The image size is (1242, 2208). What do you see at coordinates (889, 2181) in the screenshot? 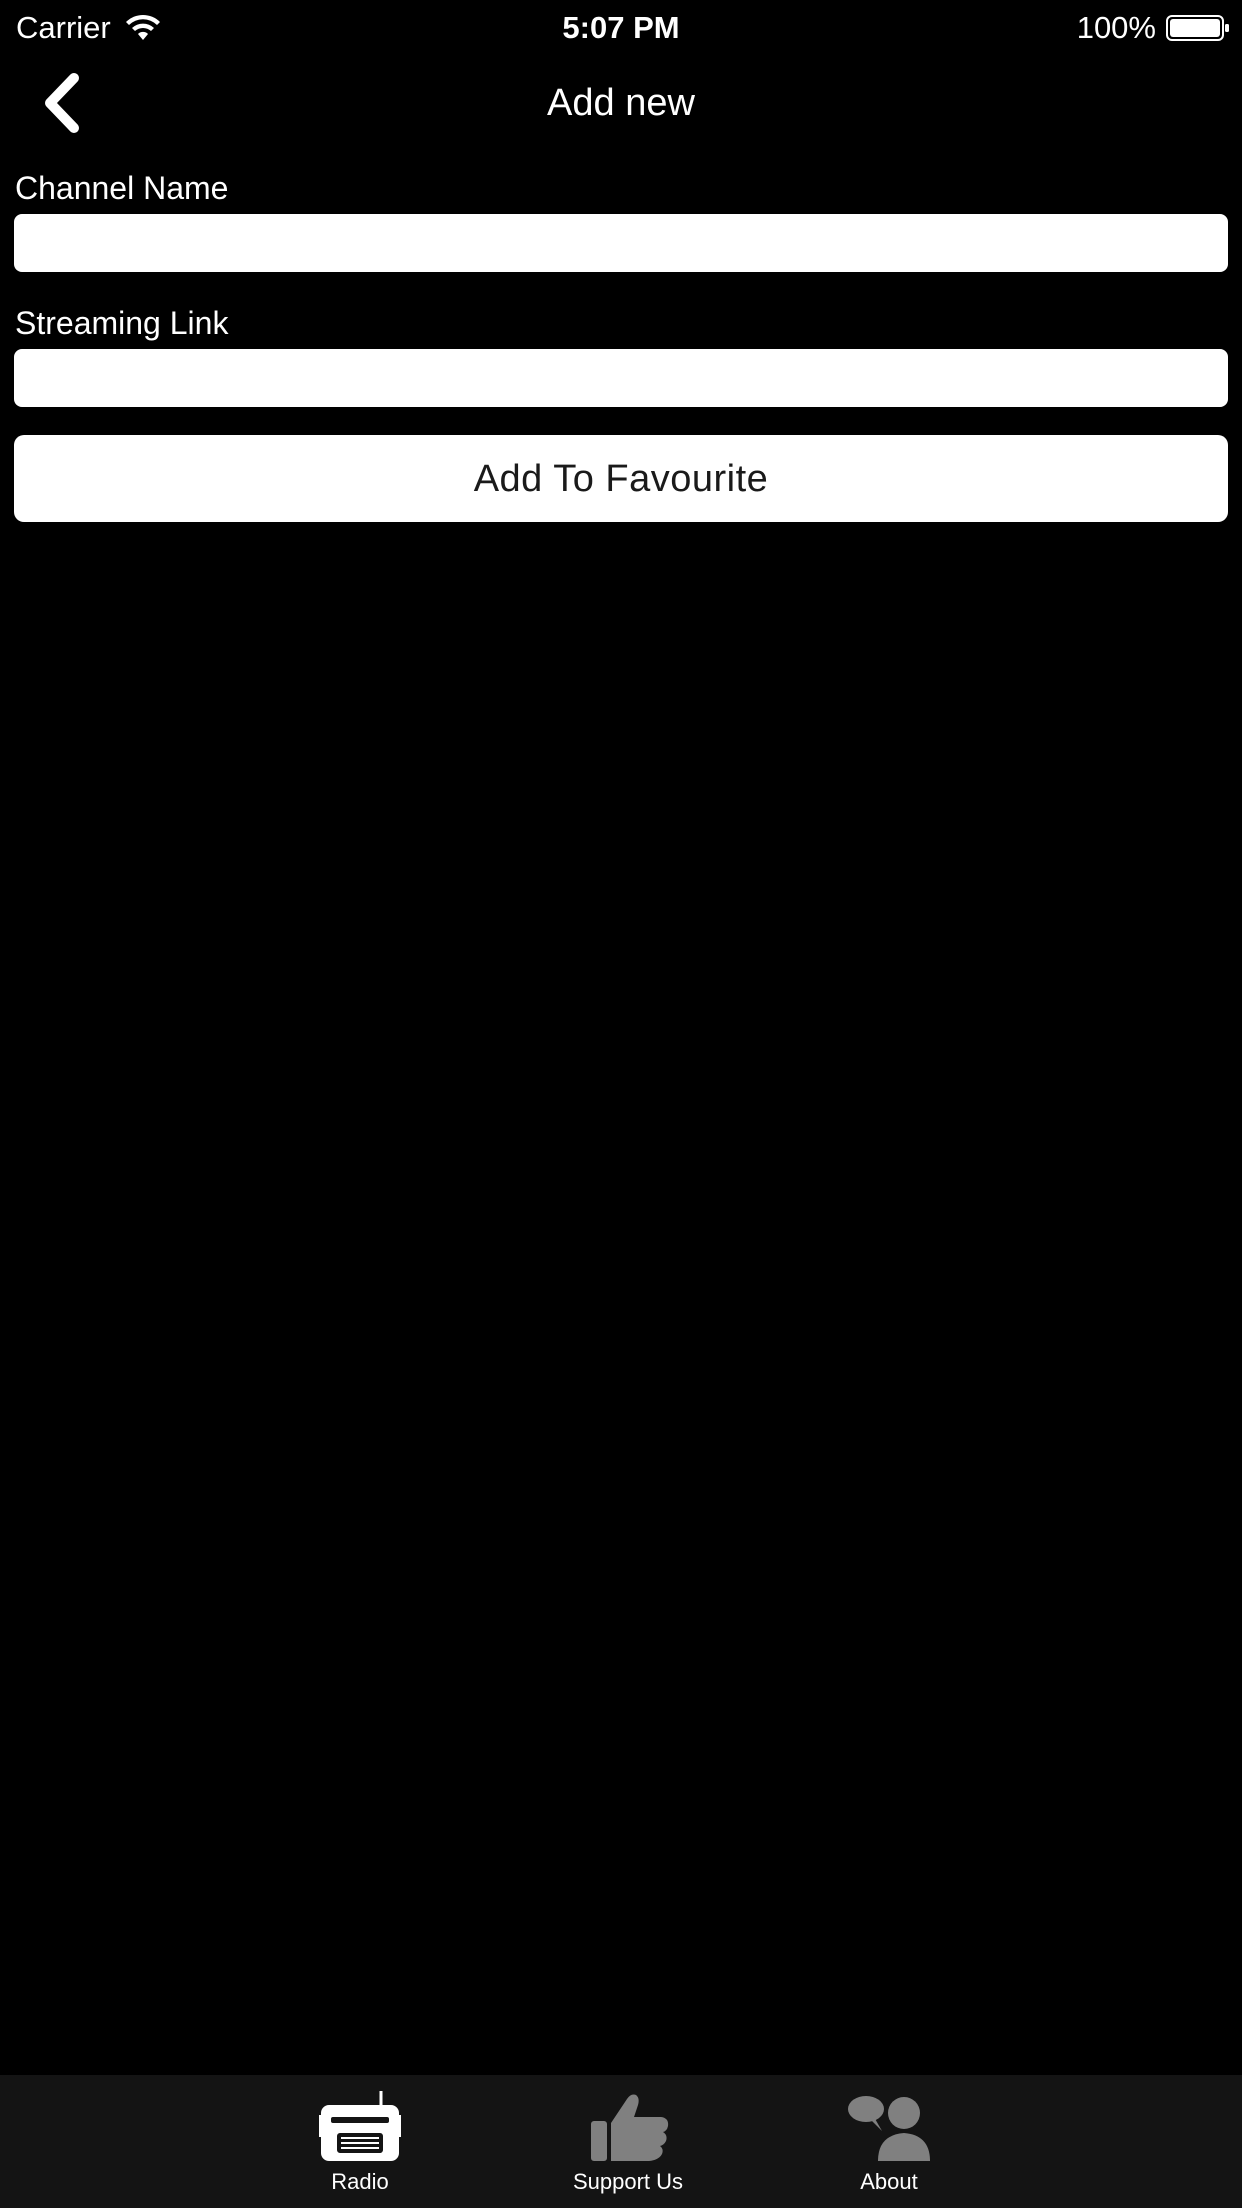
I see `tab-about-label: About` at bounding box center [889, 2181].